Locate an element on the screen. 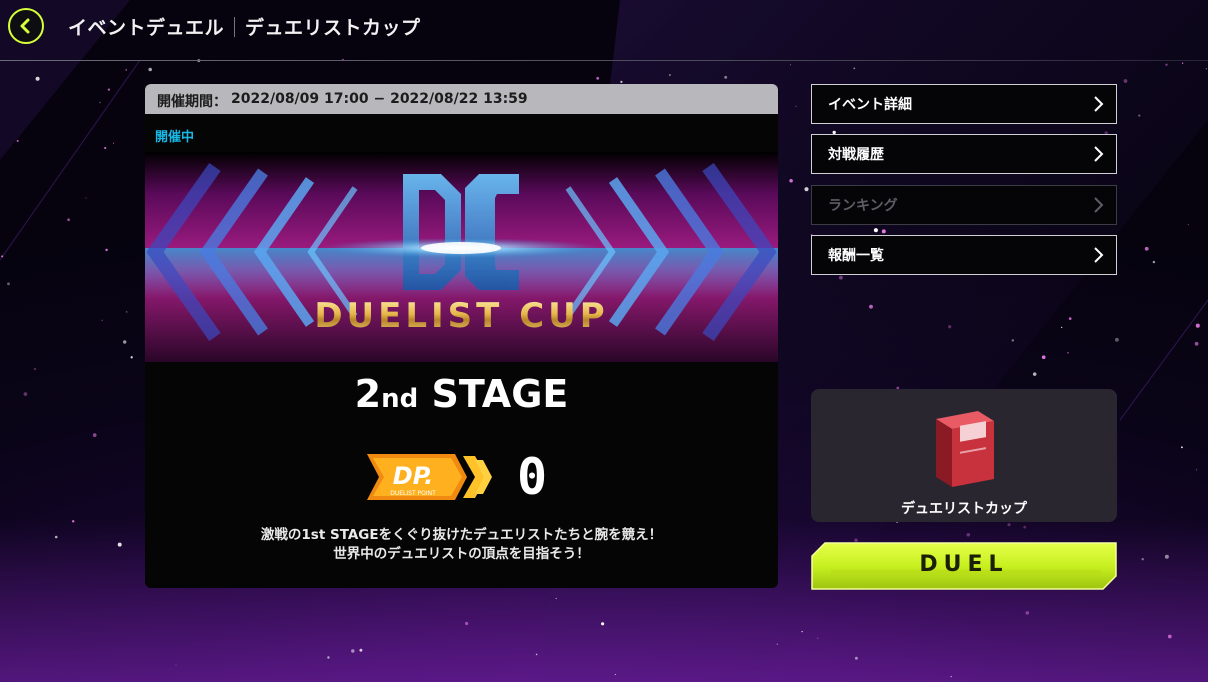 Image resolution: width=1208 pixels, height=682 pixels. dp-badge-text: DP. is located at coordinates (413, 476).